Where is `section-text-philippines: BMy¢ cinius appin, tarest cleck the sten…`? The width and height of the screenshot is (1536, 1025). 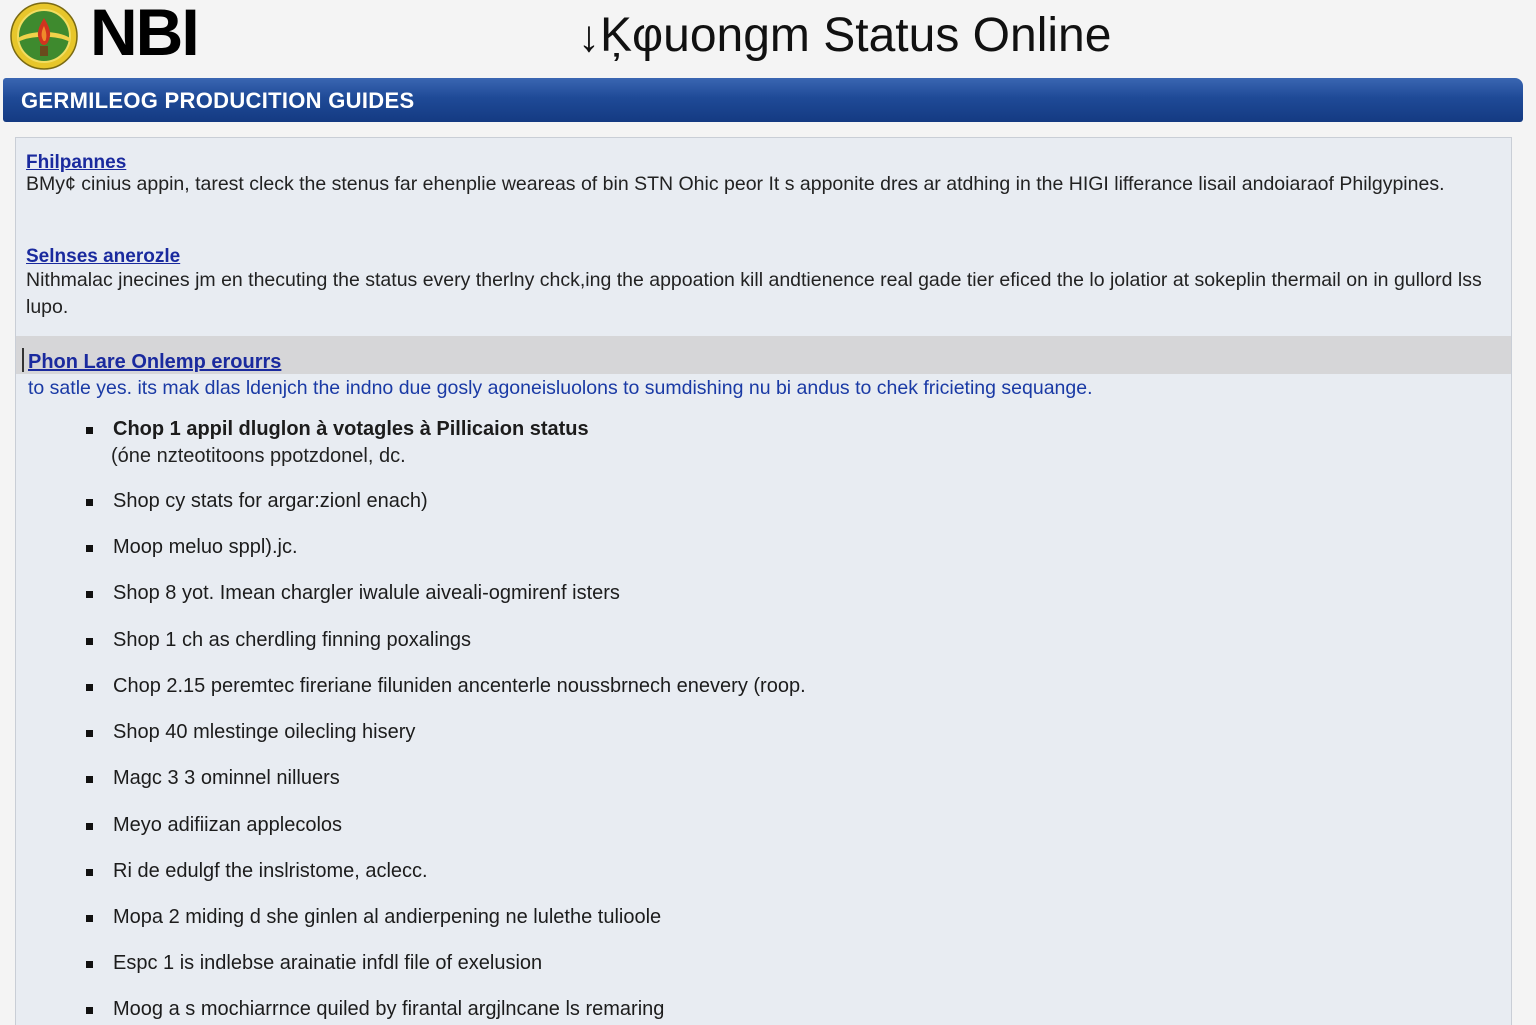 section-text-philippines: BMy¢ cinius appin, tarest cleck the sten… is located at coordinates (735, 184).